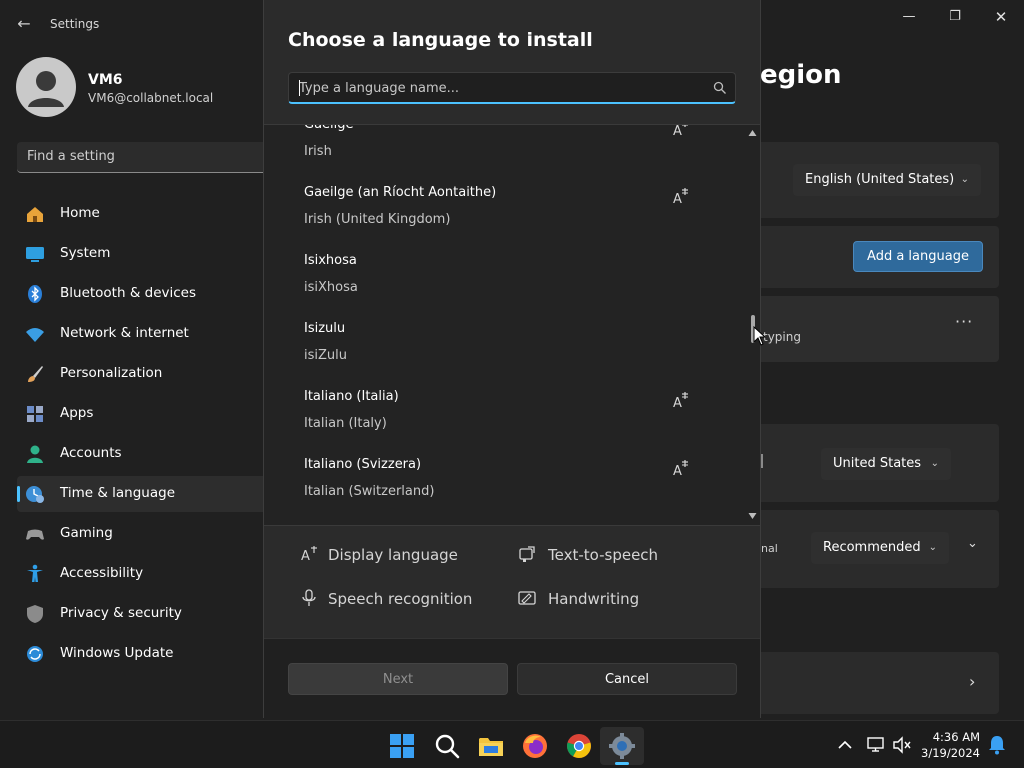 The image size is (1024, 768). I want to click on sidebar-item-accounts: Accounts, so click(142, 454).